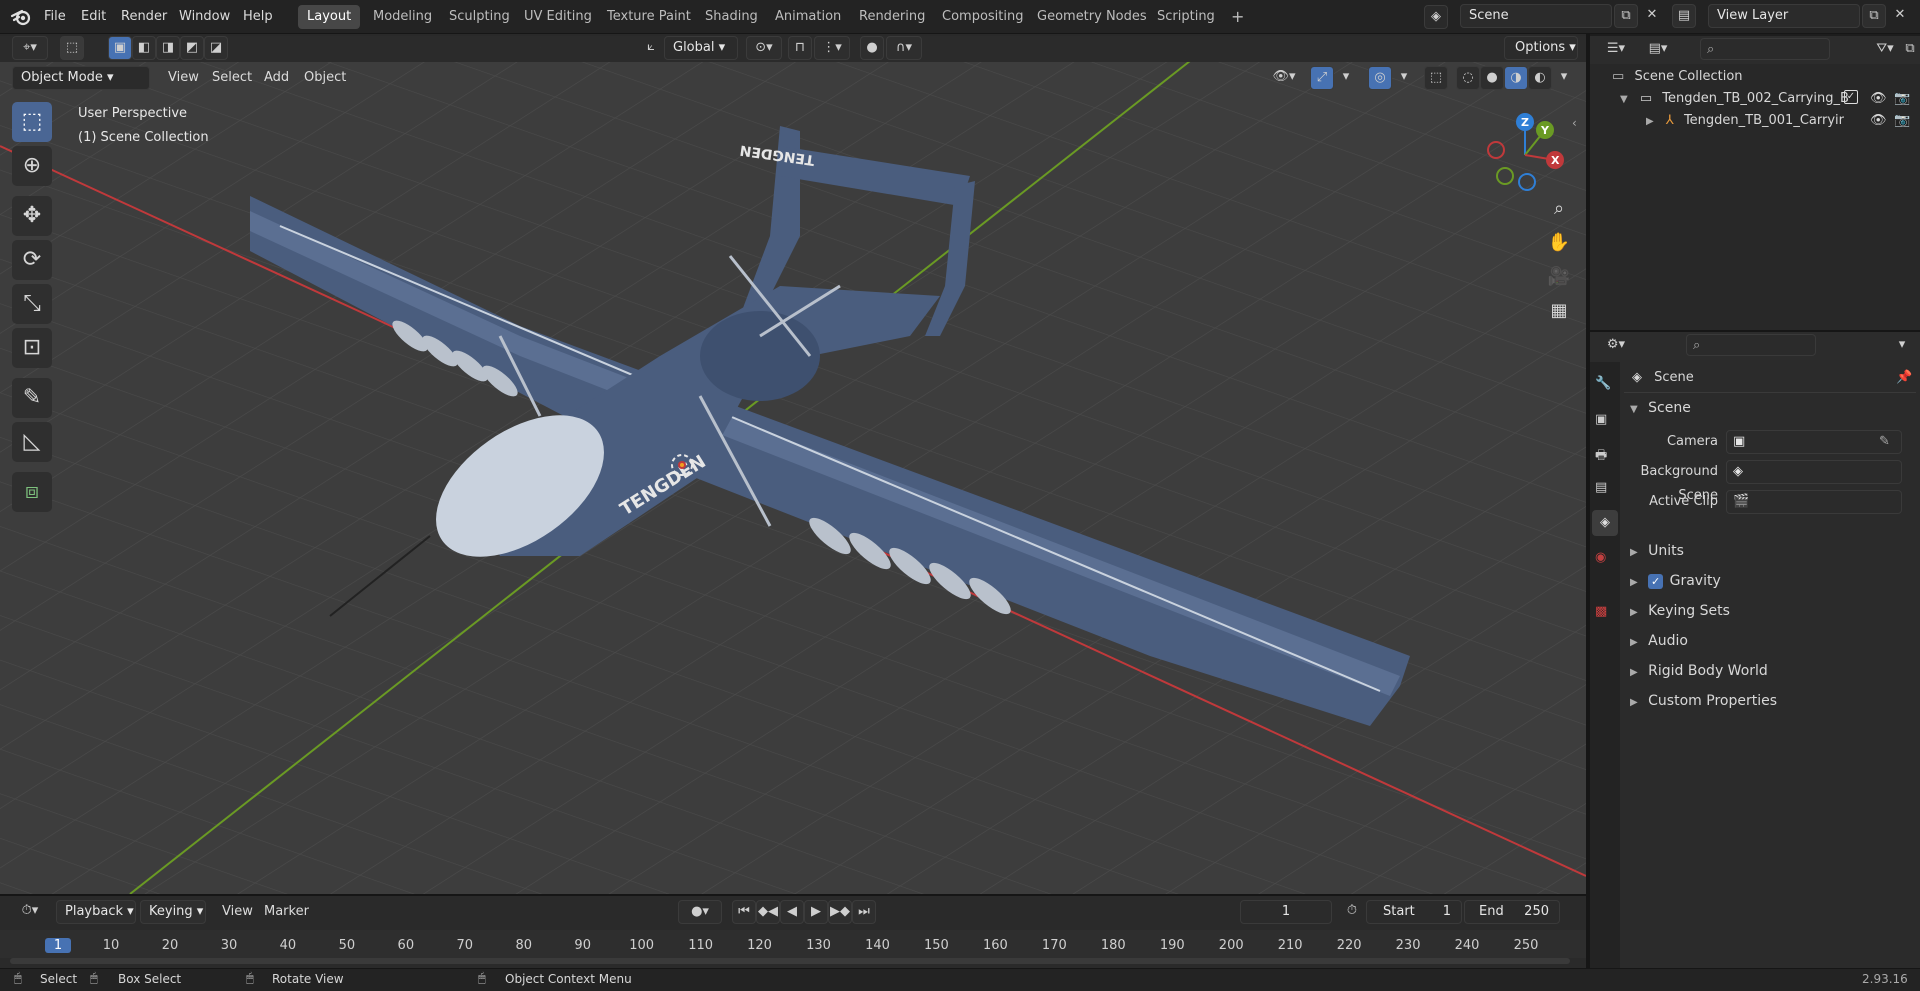 The width and height of the screenshot is (1920, 991). I want to click on visibility-selector-icon: 👁▾, so click(1284, 78).